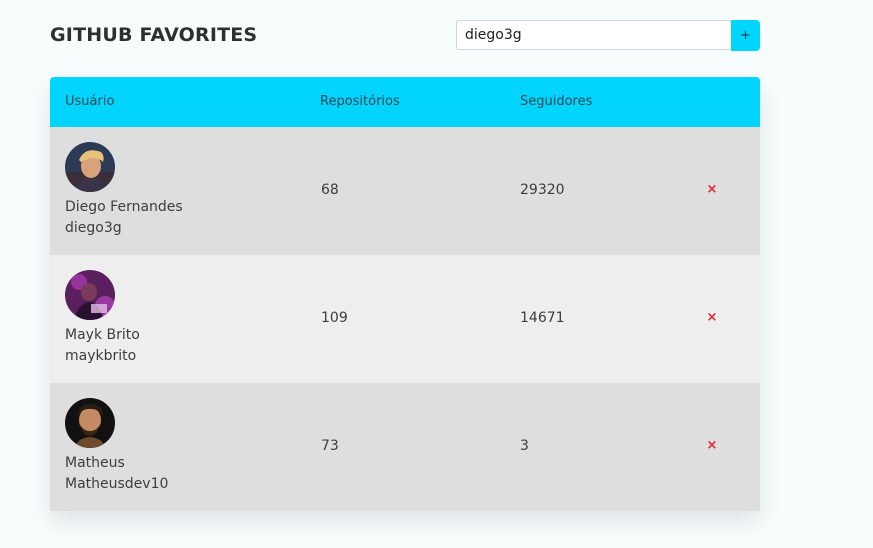 The height and width of the screenshot is (548, 873). Describe the element at coordinates (330, 446) in the screenshot. I see `repositories-count: 73` at that location.